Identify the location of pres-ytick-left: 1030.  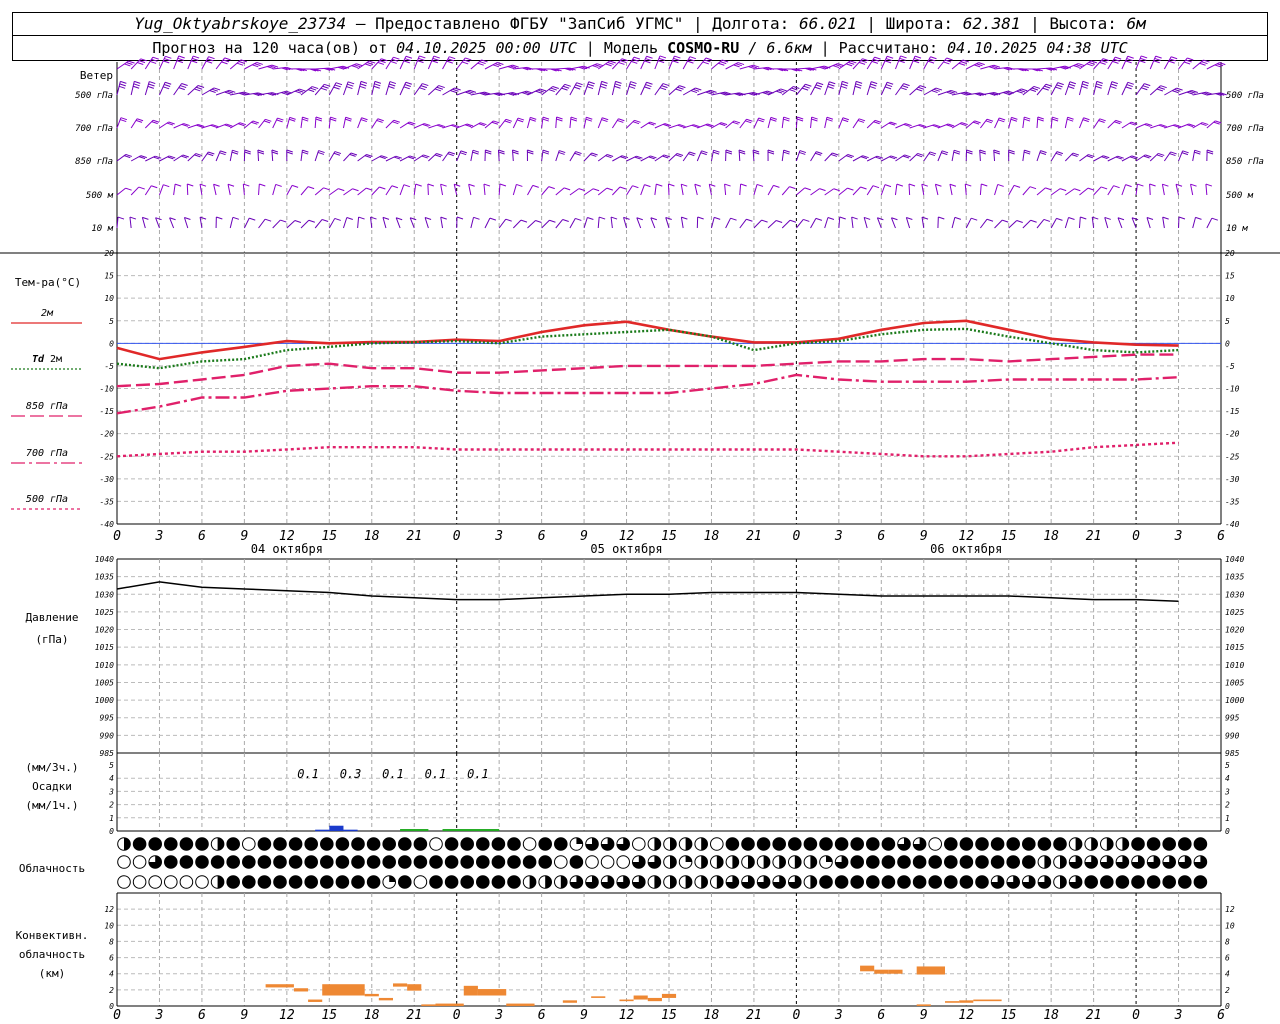
(104, 594).